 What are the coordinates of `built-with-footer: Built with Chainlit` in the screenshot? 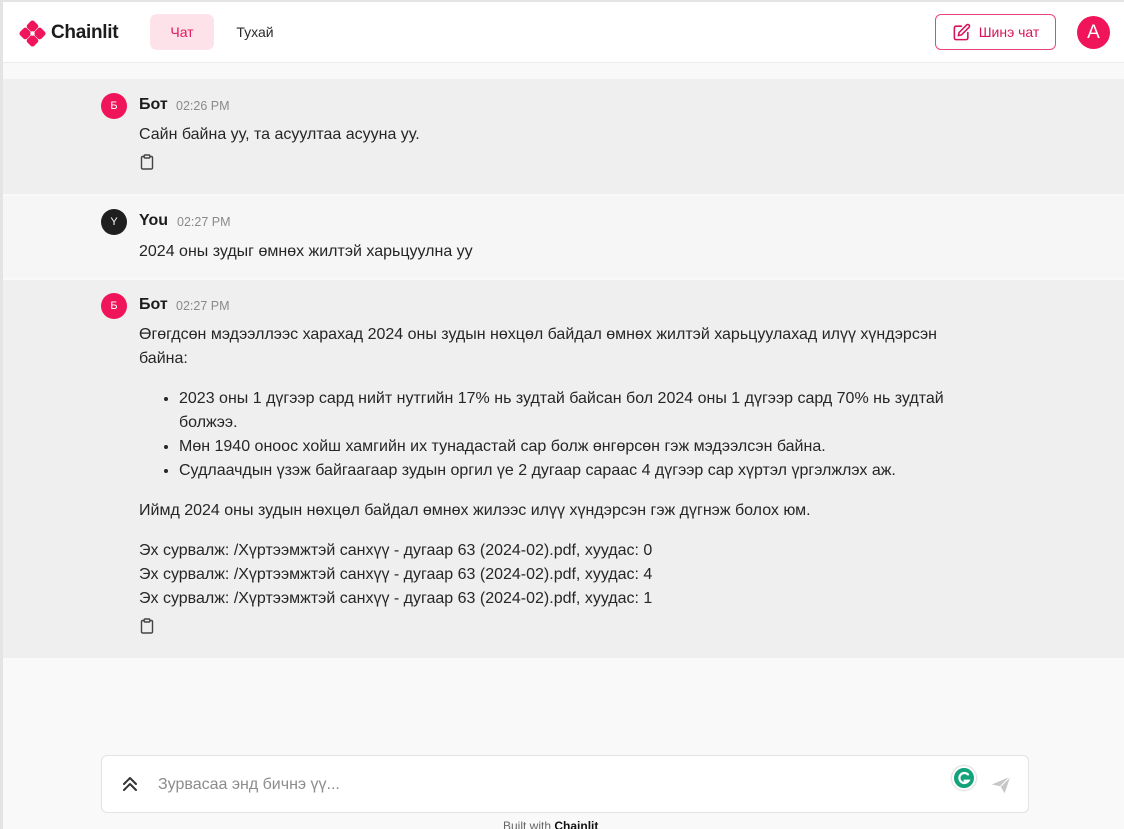 It's located at (550, 824).